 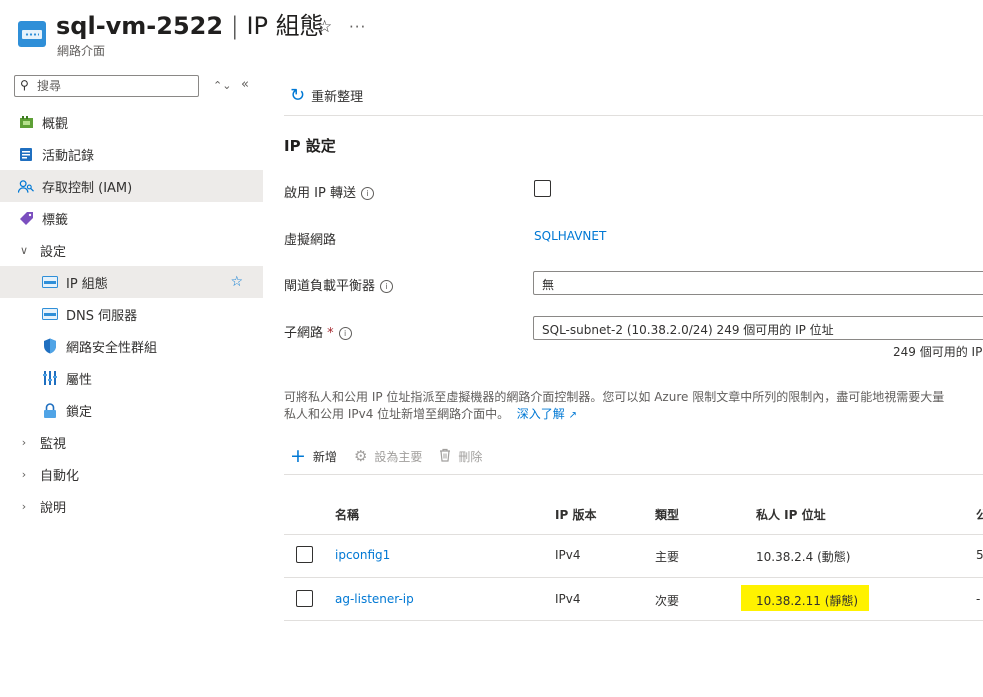 I want to click on ip-config-toolbar: + 新增 ⚙ 設為主要 刪除, so click(x=394, y=456).